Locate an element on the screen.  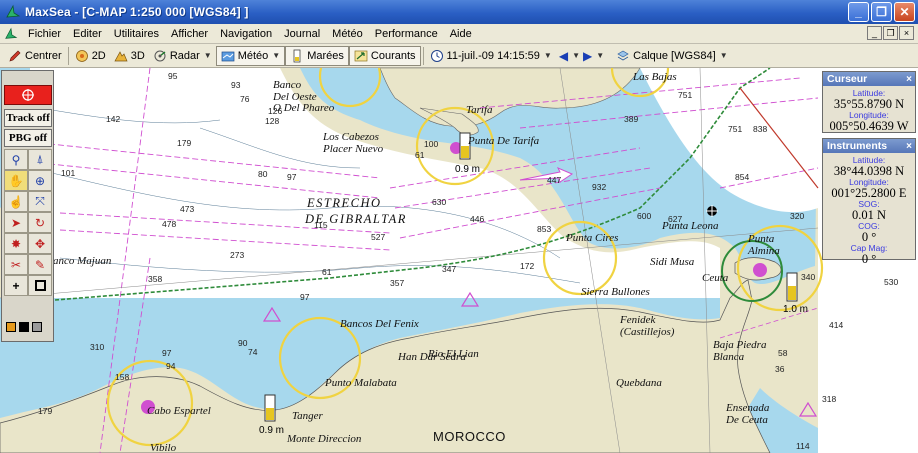
label-tarifa: Tarifa is located at coordinates (479, 110).